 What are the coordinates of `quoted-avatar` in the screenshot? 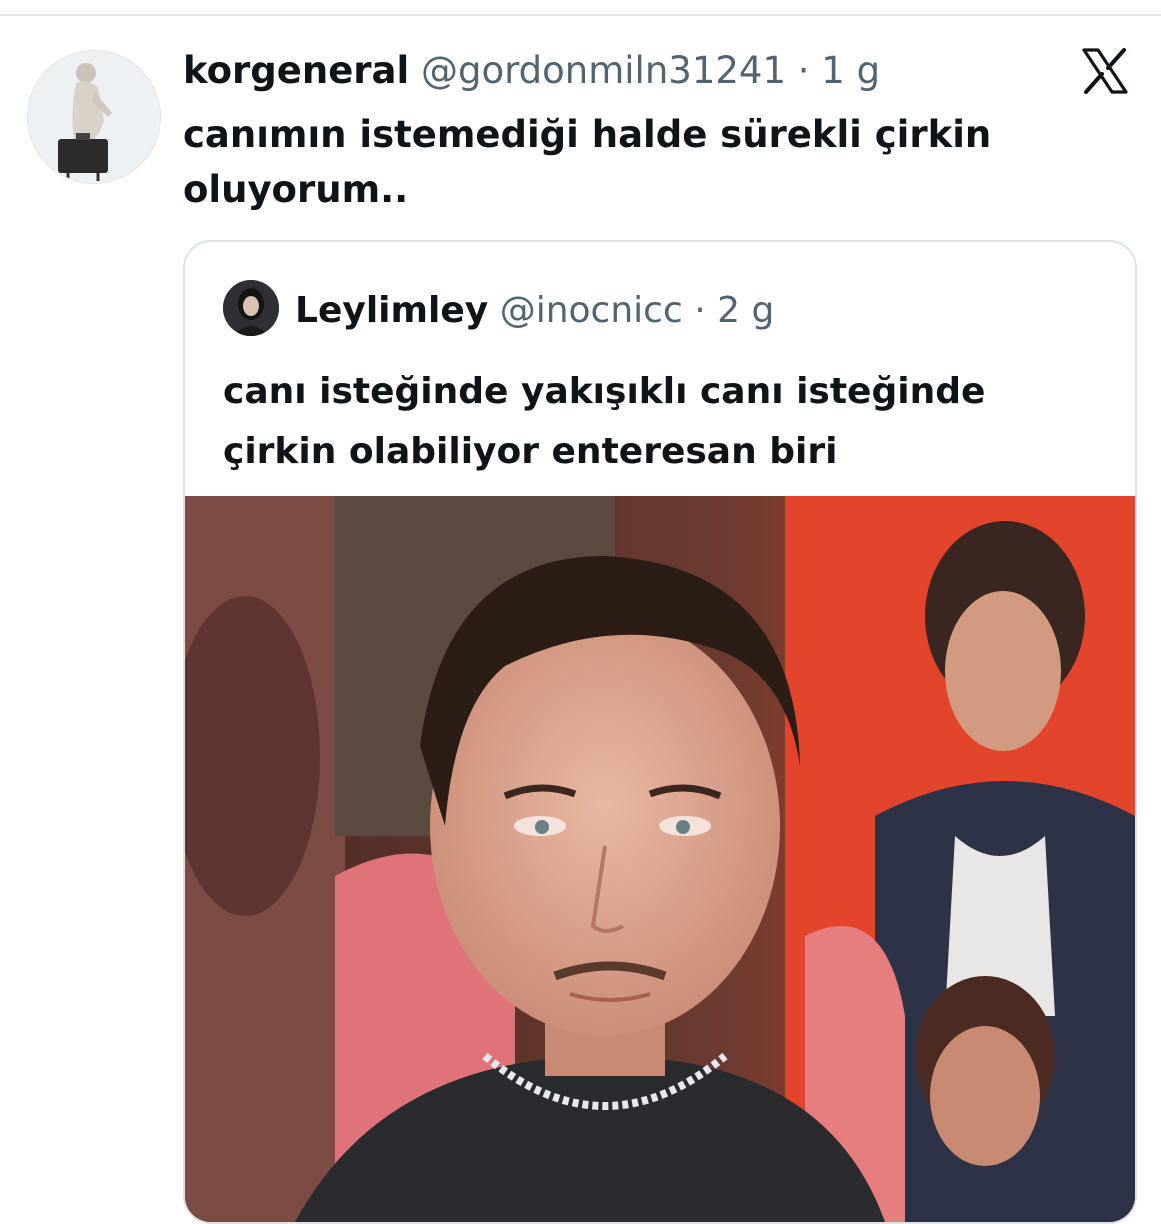 It's located at (251, 308).